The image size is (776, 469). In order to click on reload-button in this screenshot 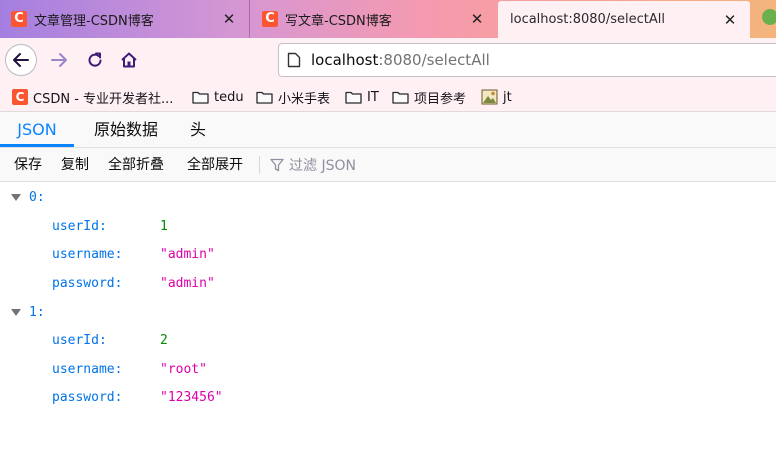, I will do `click(95, 60)`.